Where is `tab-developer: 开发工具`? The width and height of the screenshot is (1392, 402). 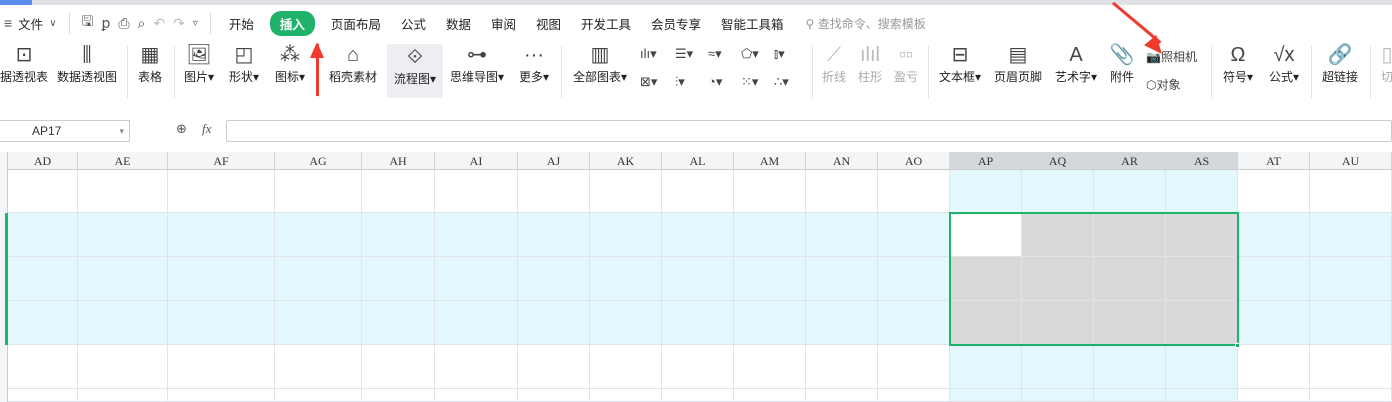 tab-developer: 开发工具 is located at coordinates (606, 23).